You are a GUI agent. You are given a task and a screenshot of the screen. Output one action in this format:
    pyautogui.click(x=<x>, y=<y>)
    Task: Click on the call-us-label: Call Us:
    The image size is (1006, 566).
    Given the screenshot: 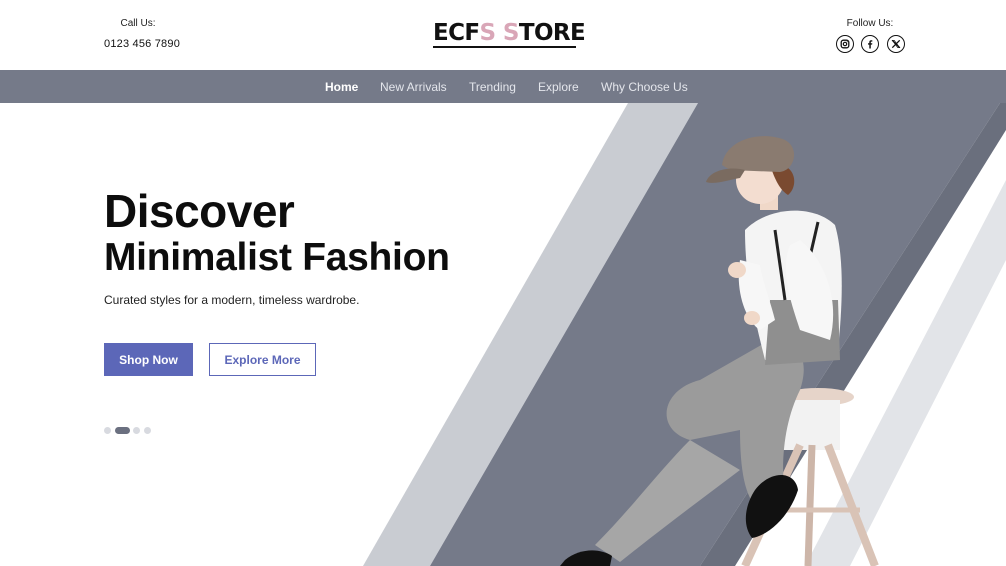 What is the action you would take?
    pyautogui.click(x=138, y=23)
    